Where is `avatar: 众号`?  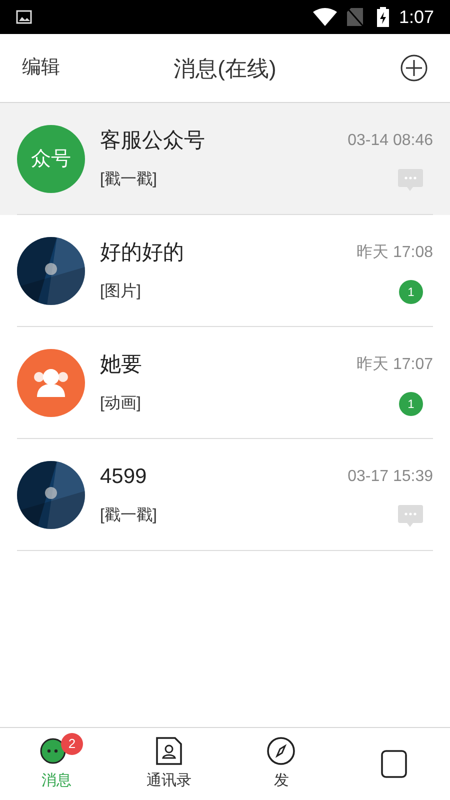 avatar: 众号 is located at coordinates (51, 158).